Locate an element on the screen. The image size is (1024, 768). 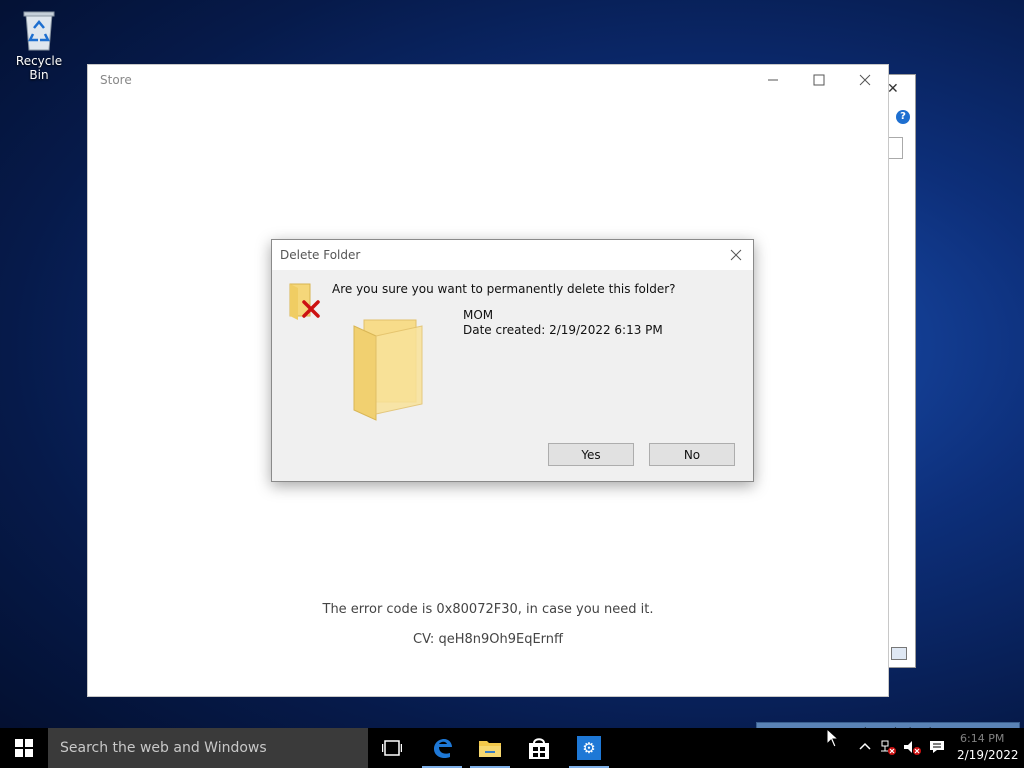
start-button is located at coordinates (24, 748).